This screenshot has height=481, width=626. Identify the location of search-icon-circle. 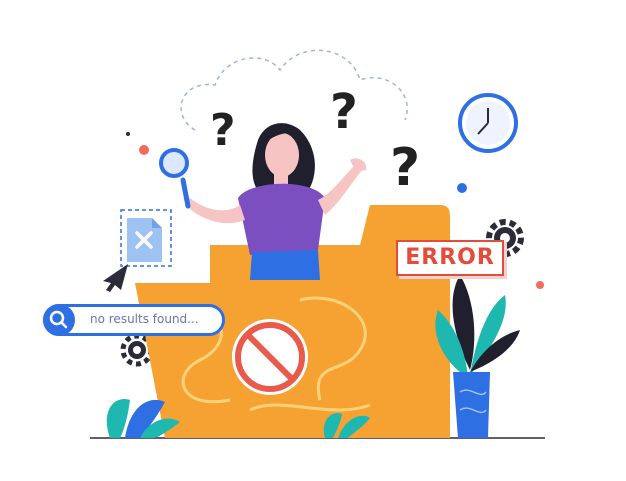
(59, 320).